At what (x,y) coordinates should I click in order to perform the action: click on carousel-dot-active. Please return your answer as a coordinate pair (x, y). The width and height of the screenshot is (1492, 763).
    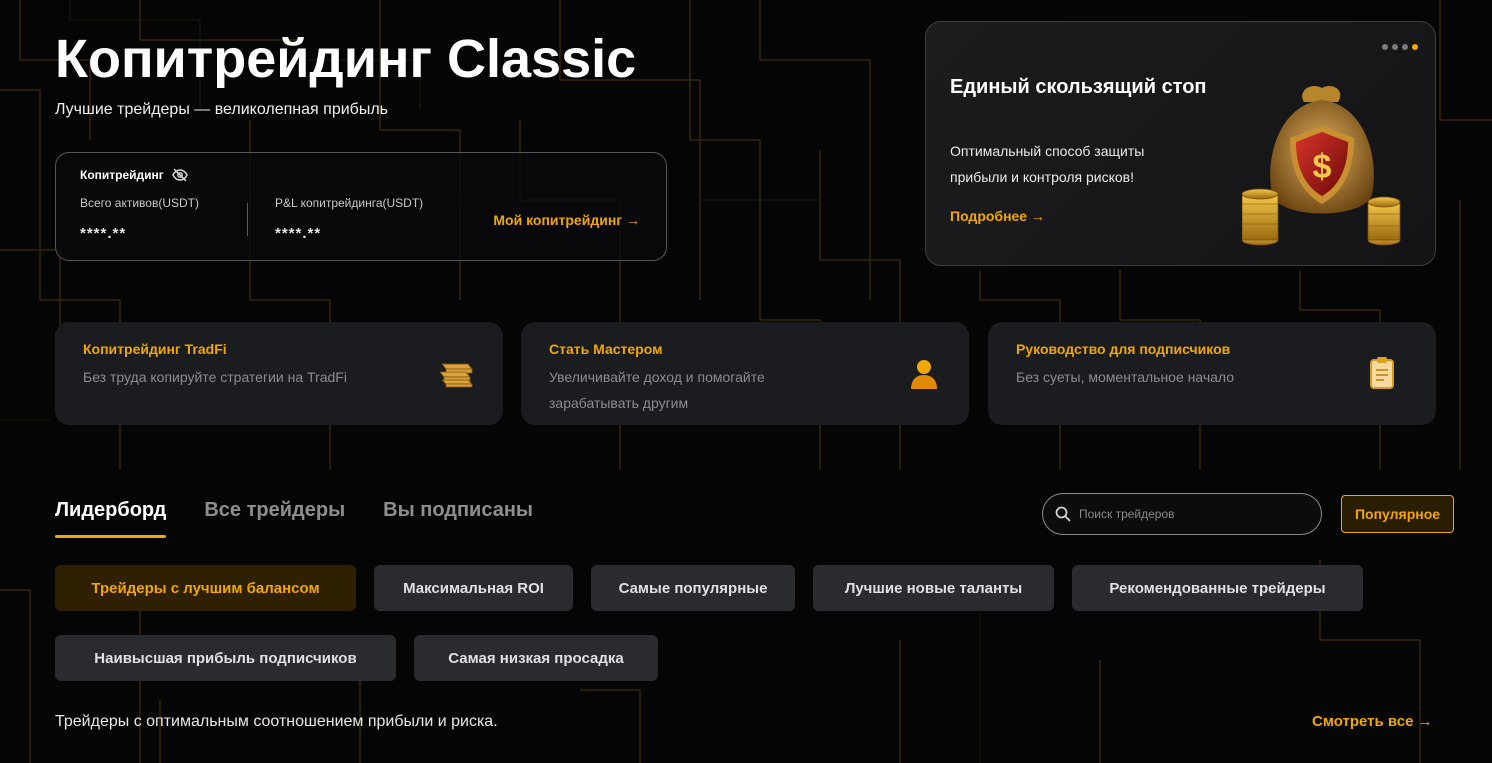
    Looking at the image, I should click on (1415, 47).